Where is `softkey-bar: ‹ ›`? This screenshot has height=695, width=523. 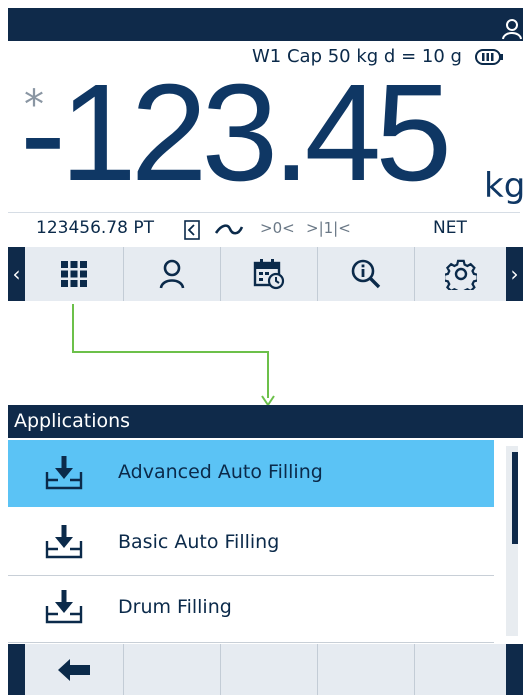
softkey-bar: ‹ › is located at coordinates (265, 274).